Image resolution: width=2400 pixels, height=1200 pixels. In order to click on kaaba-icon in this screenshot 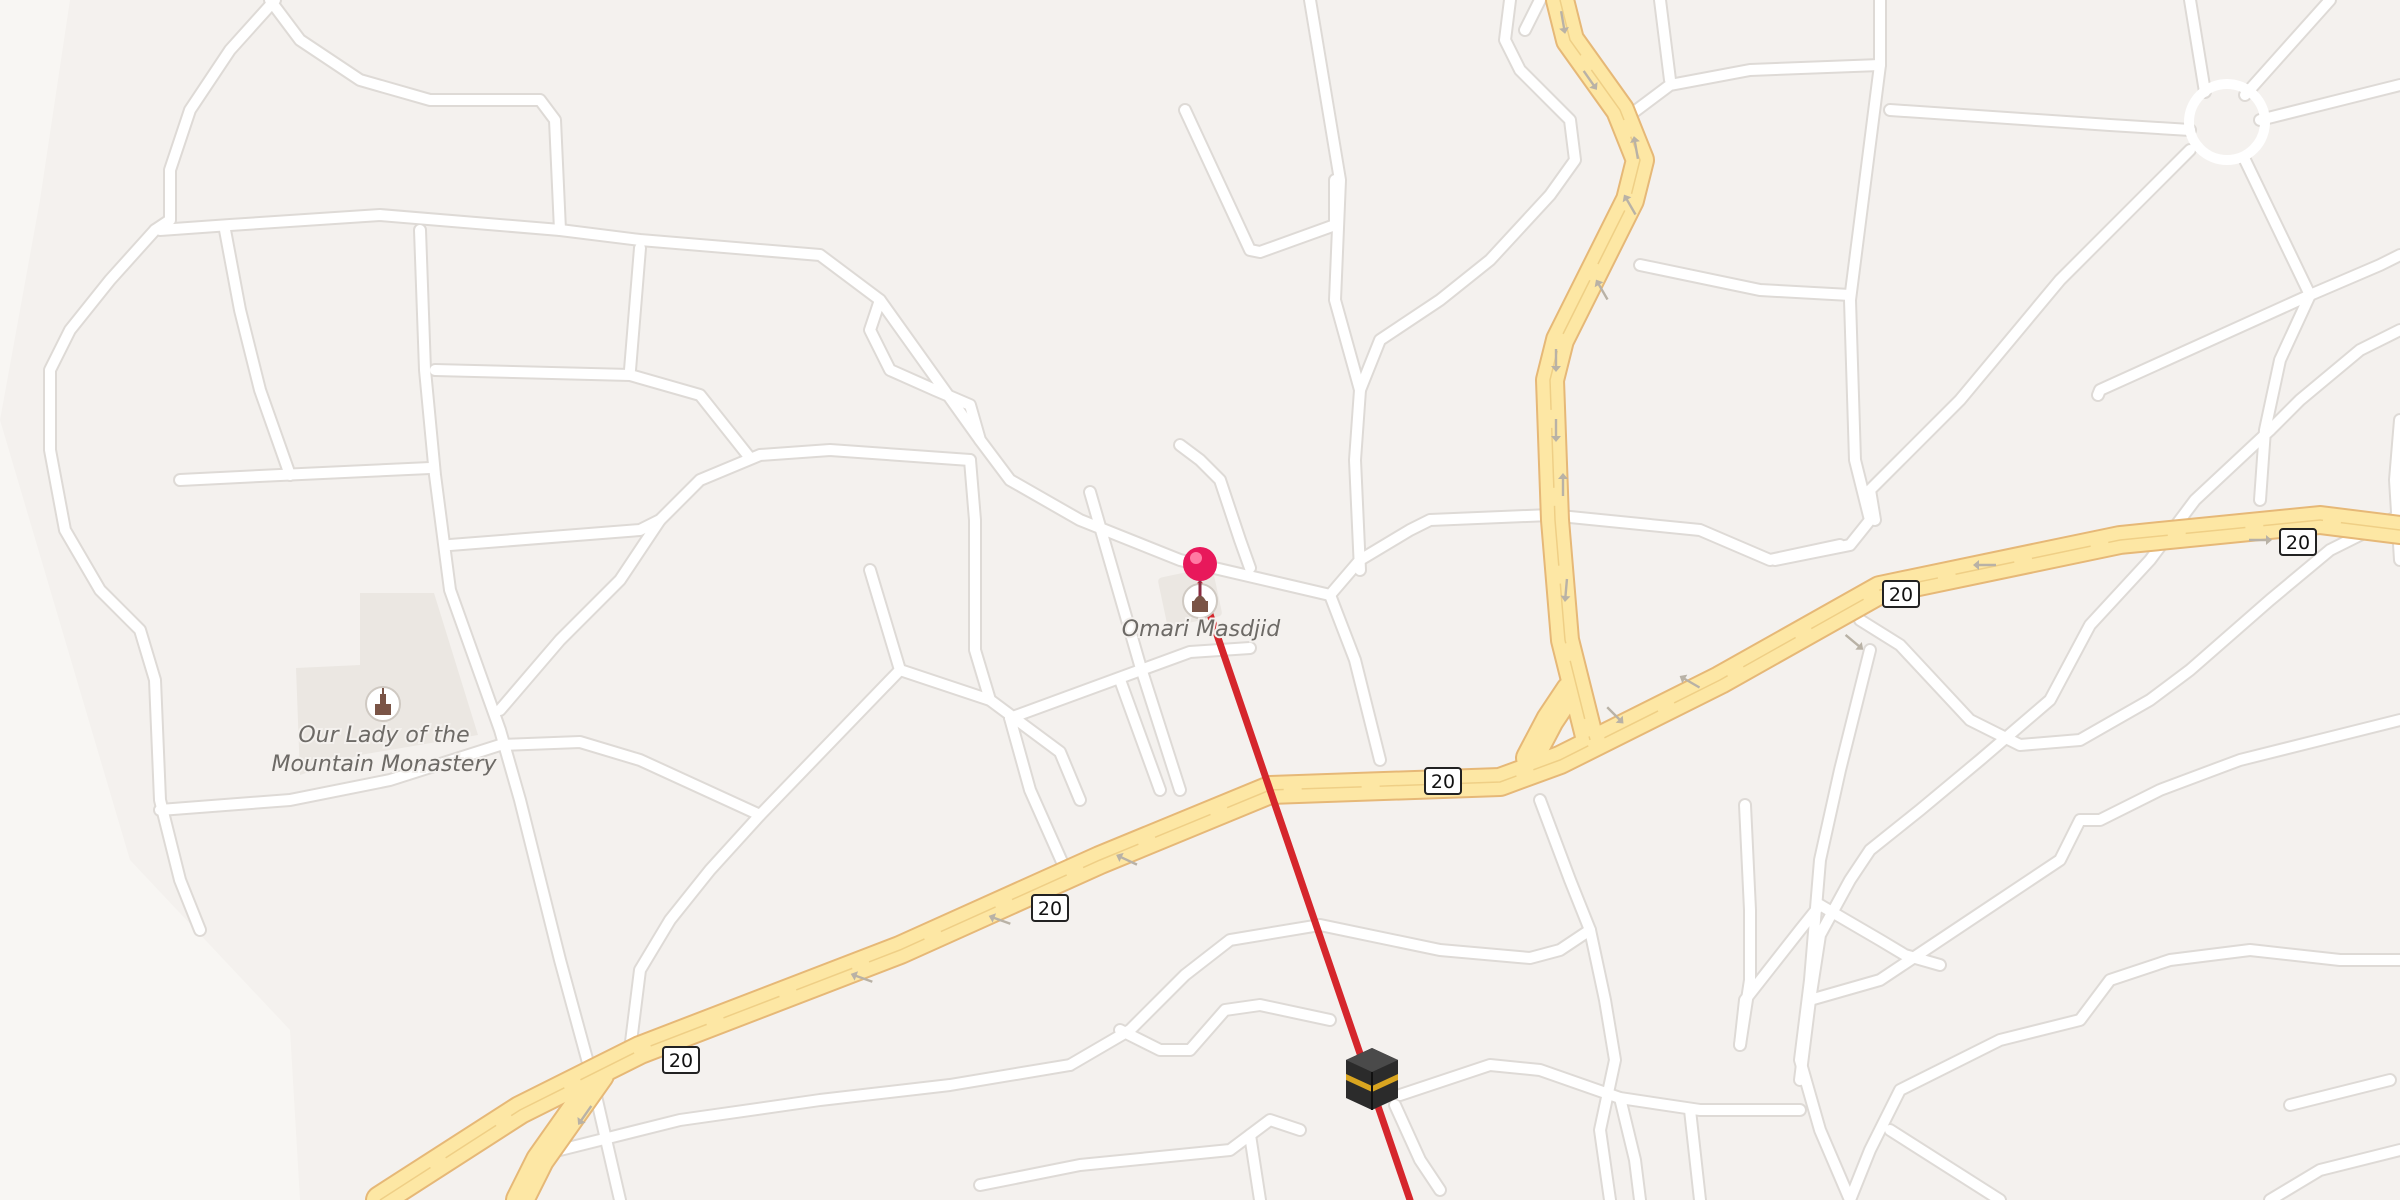, I will do `click(1372, 1079)`.